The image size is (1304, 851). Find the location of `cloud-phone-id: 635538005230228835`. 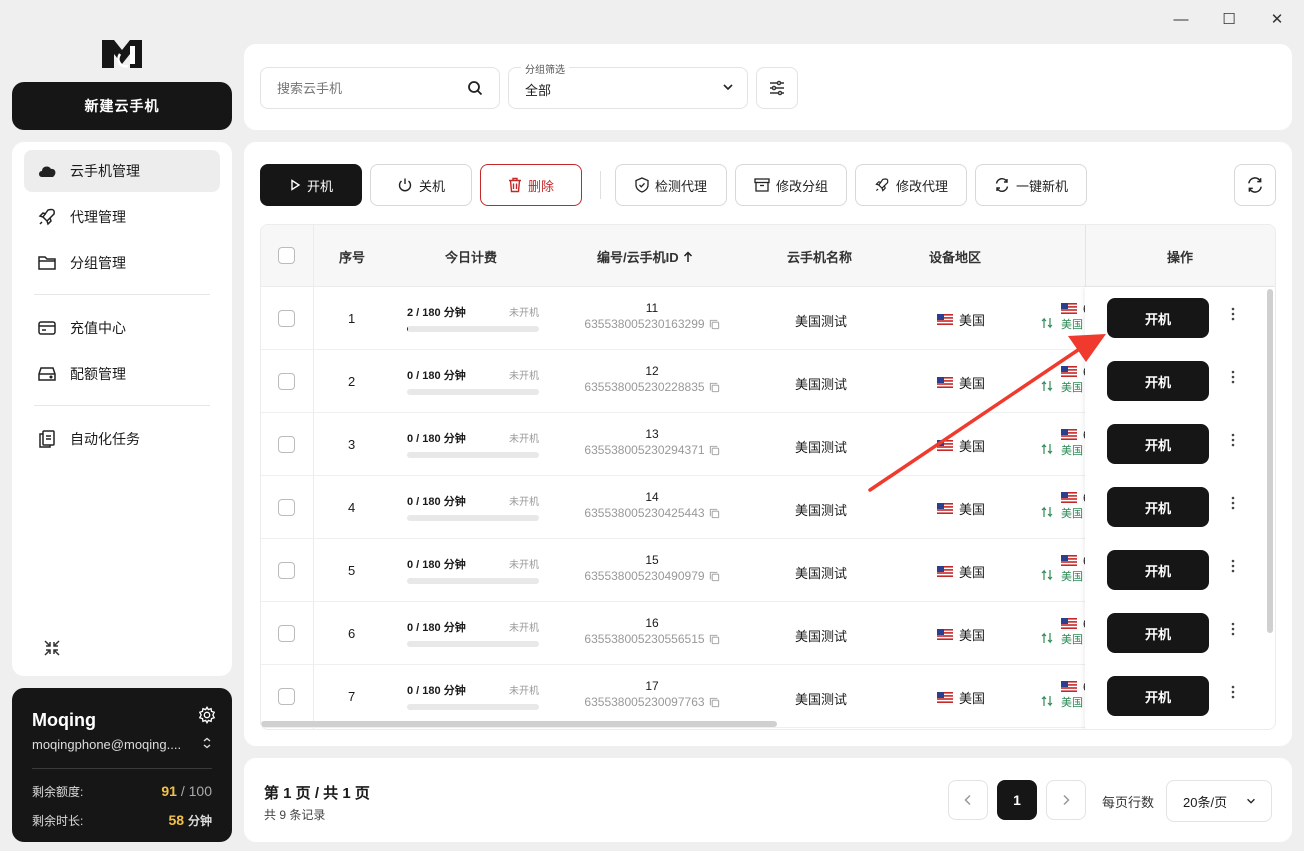

cloud-phone-id: 635538005230228835 is located at coordinates (644, 387).